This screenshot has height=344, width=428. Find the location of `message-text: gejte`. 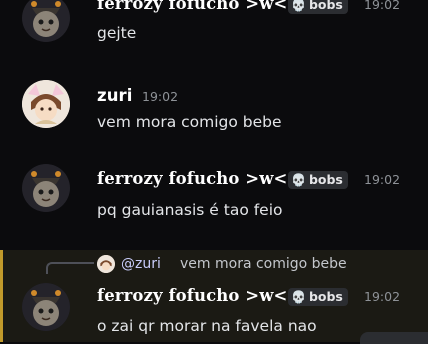

message-text: gejte is located at coordinates (117, 33).